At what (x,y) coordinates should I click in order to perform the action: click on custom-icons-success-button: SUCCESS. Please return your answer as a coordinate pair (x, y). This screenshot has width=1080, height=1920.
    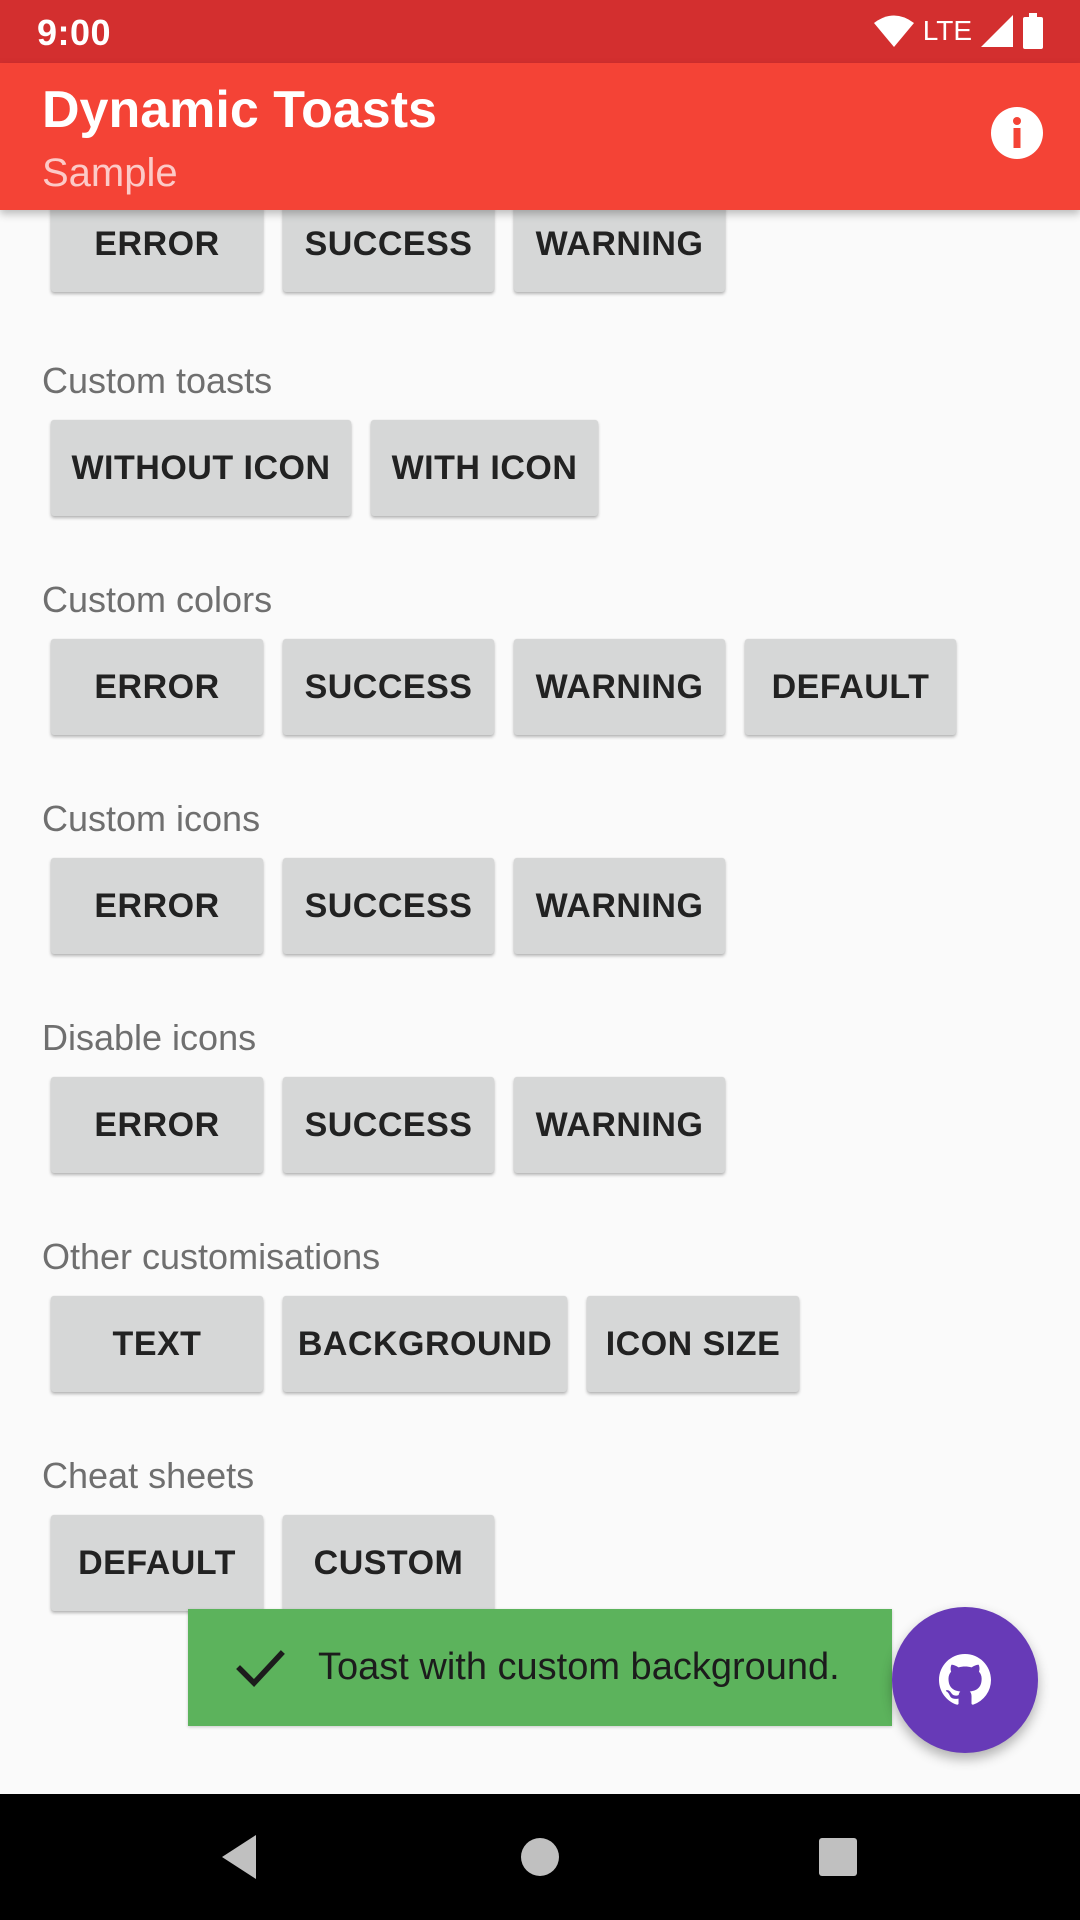
    Looking at the image, I should click on (388, 906).